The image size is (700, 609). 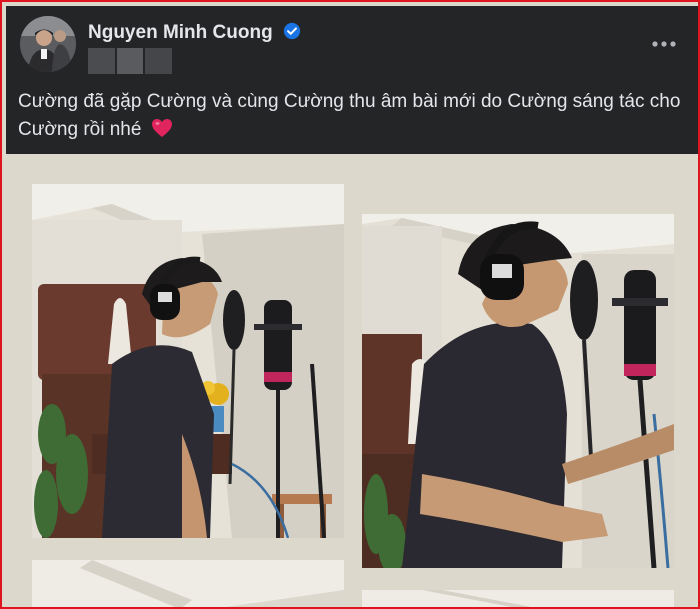 I want to click on red-heart-icon, so click(x=161, y=128).